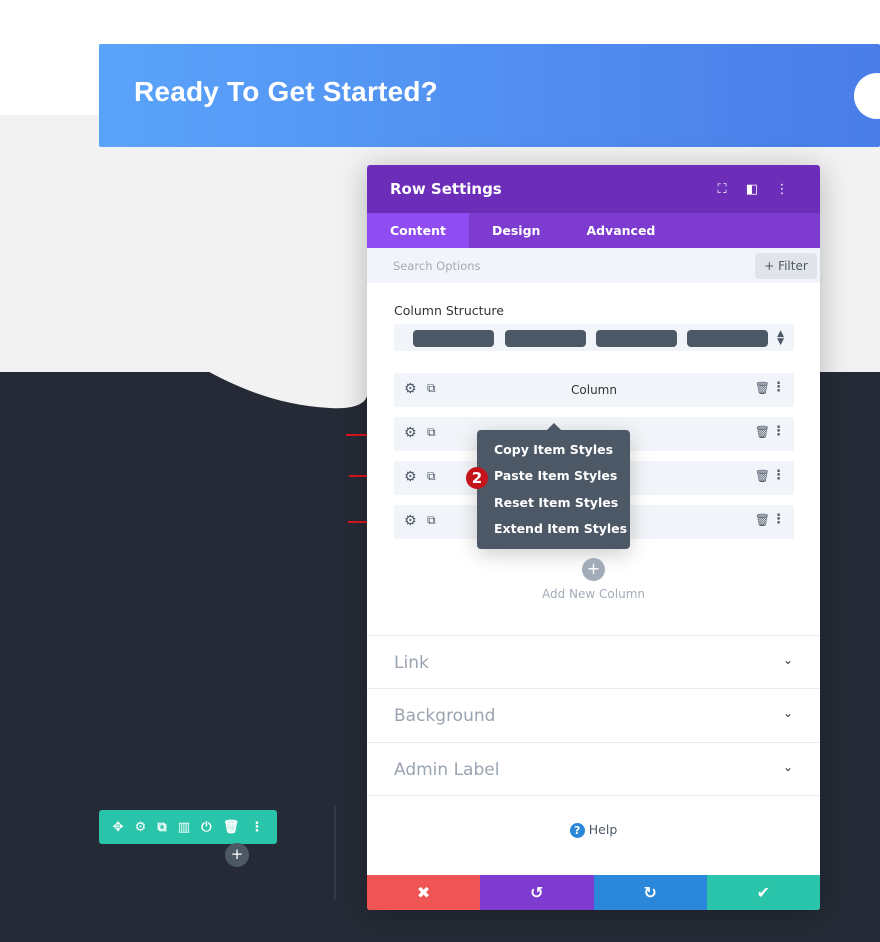  Describe the element at coordinates (620, 230) in the screenshot. I see `tab-advanced: Advanced` at that location.